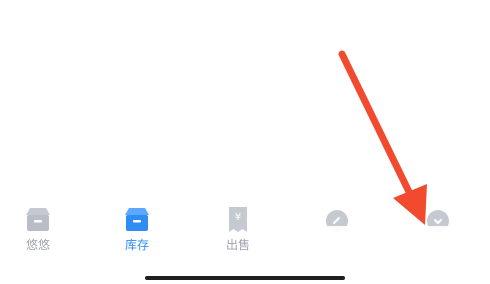 This screenshot has height=284, width=490. What do you see at coordinates (137, 235) in the screenshot?
I see `tab-kucun: 库存` at bounding box center [137, 235].